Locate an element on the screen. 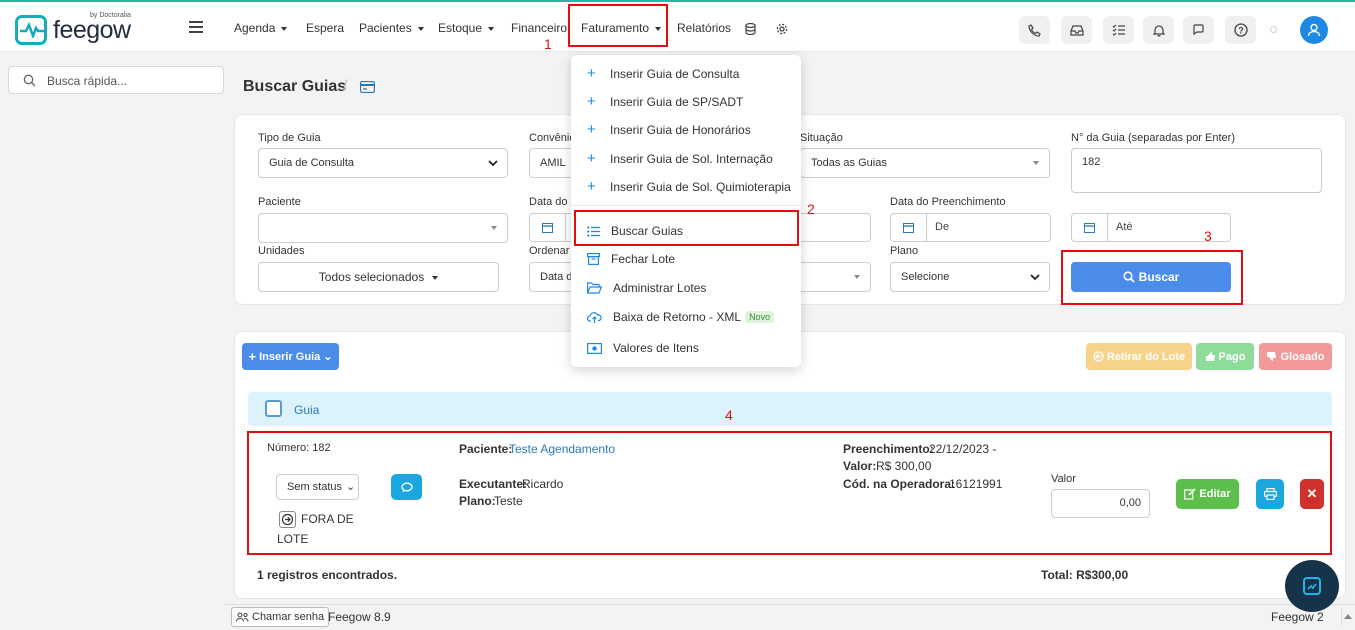  checklist-icon is located at coordinates (1118, 30).